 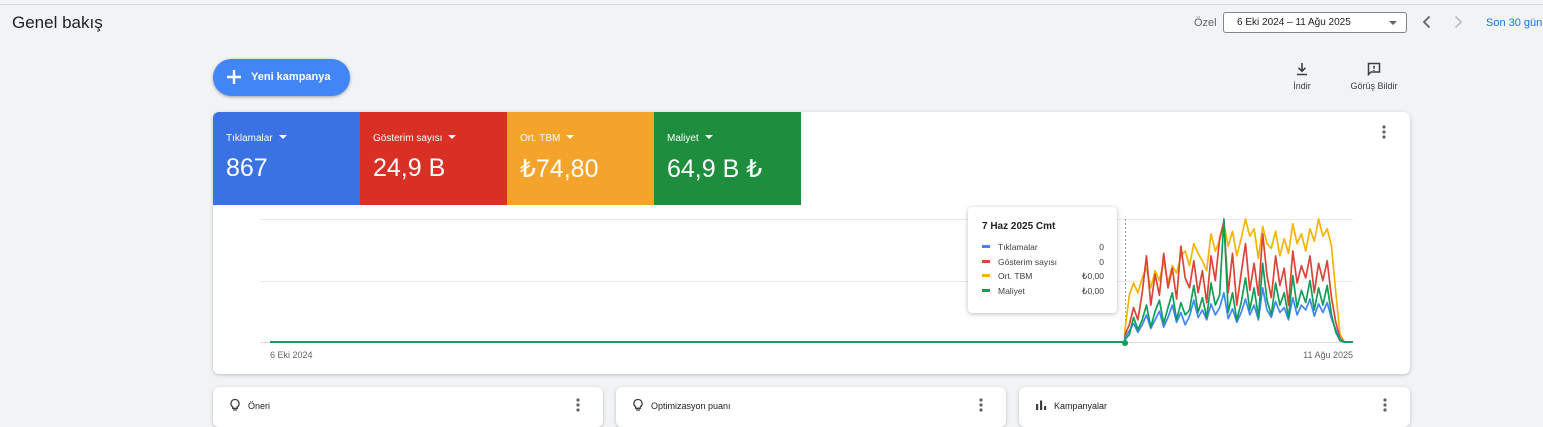 What do you see at coordinates (409, 168) in the screenshot?
I see `metric-impressions-value: 24,9 B` at bounding box center [409, 168].